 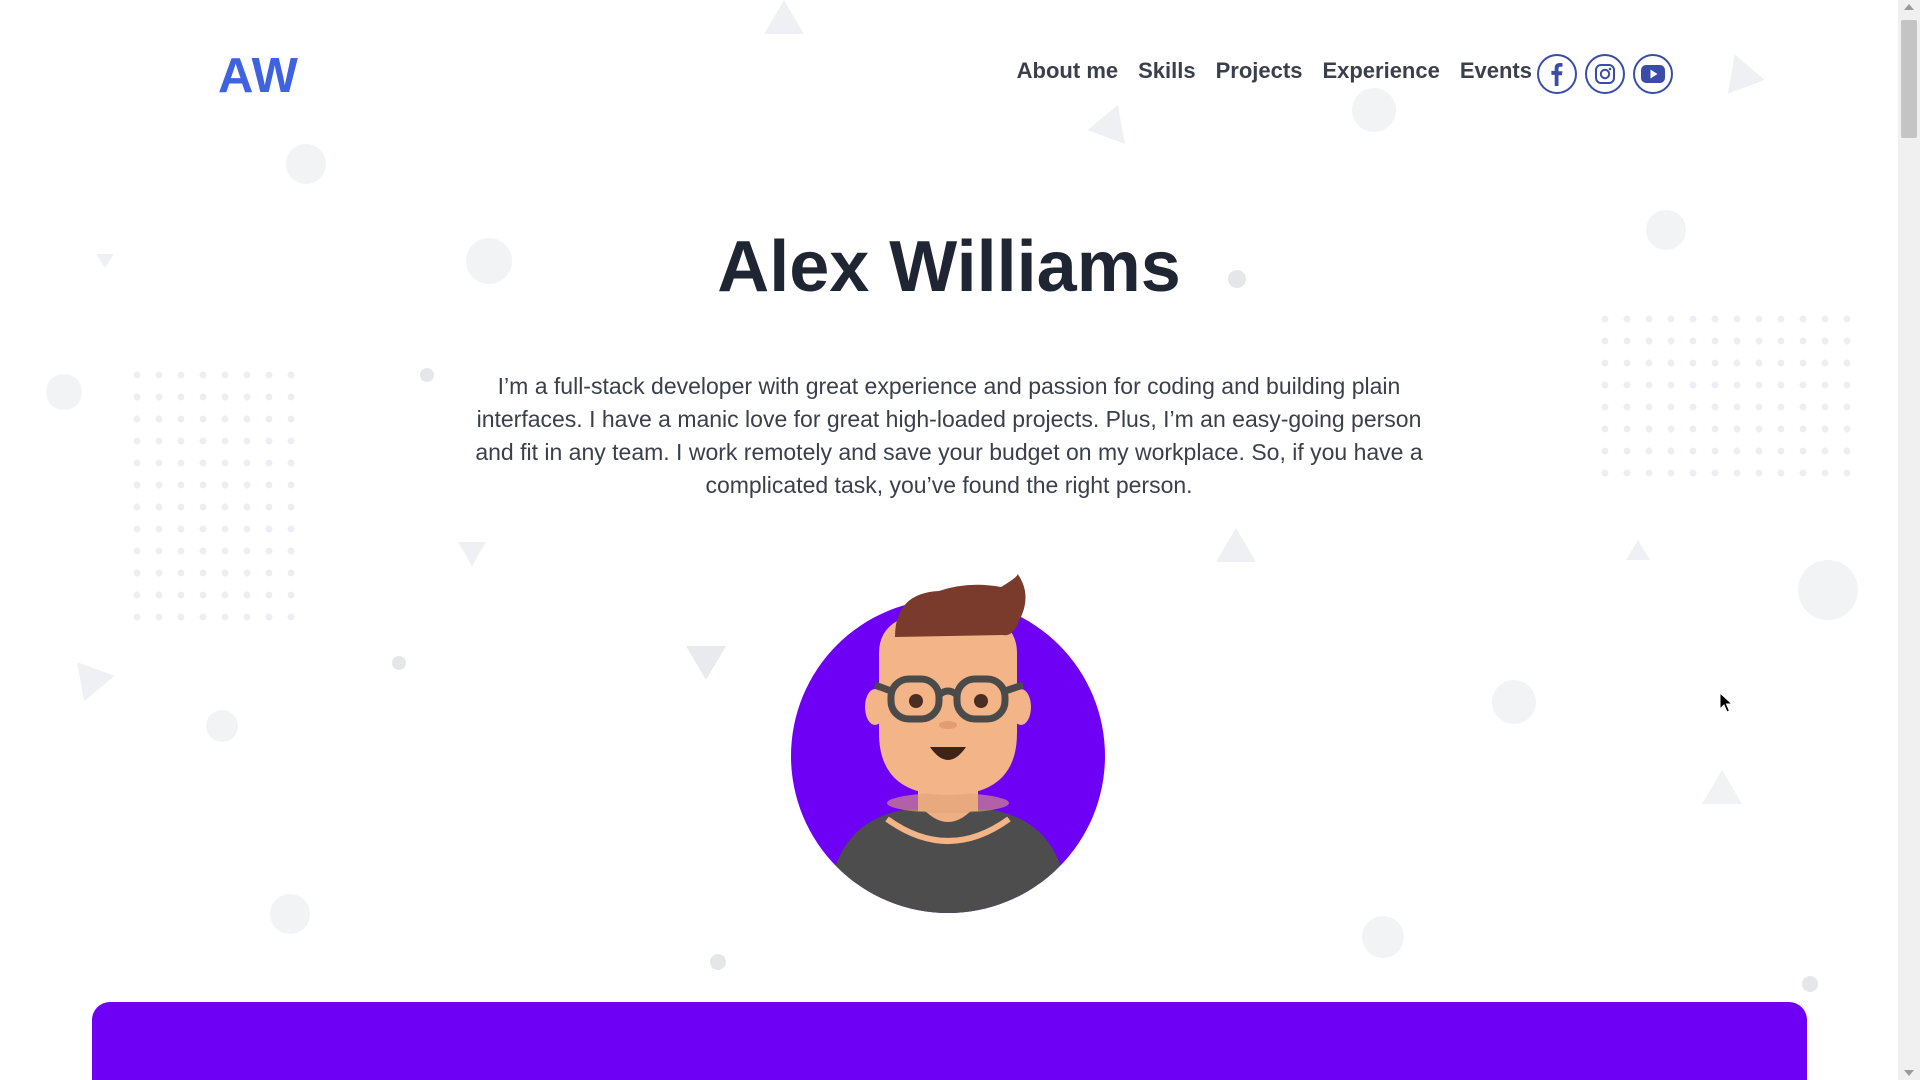 I want to click on hero-name: Alex Williams, so click(x=949, y=267).